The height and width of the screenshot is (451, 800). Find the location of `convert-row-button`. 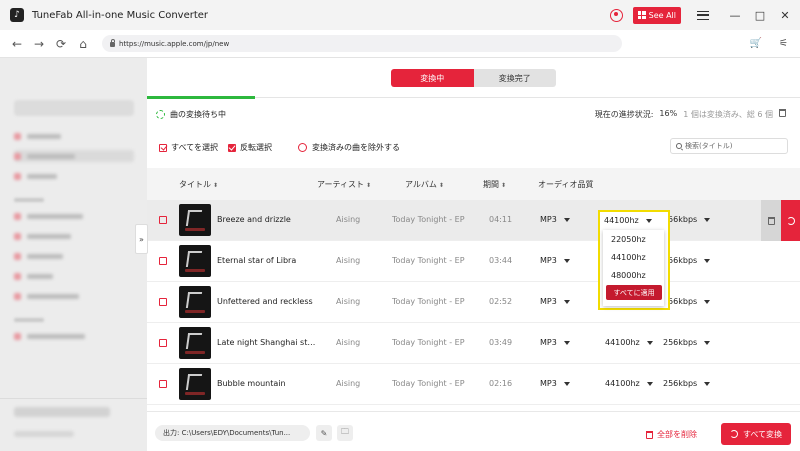

convert-row-button is located at coordinates (790, 220).